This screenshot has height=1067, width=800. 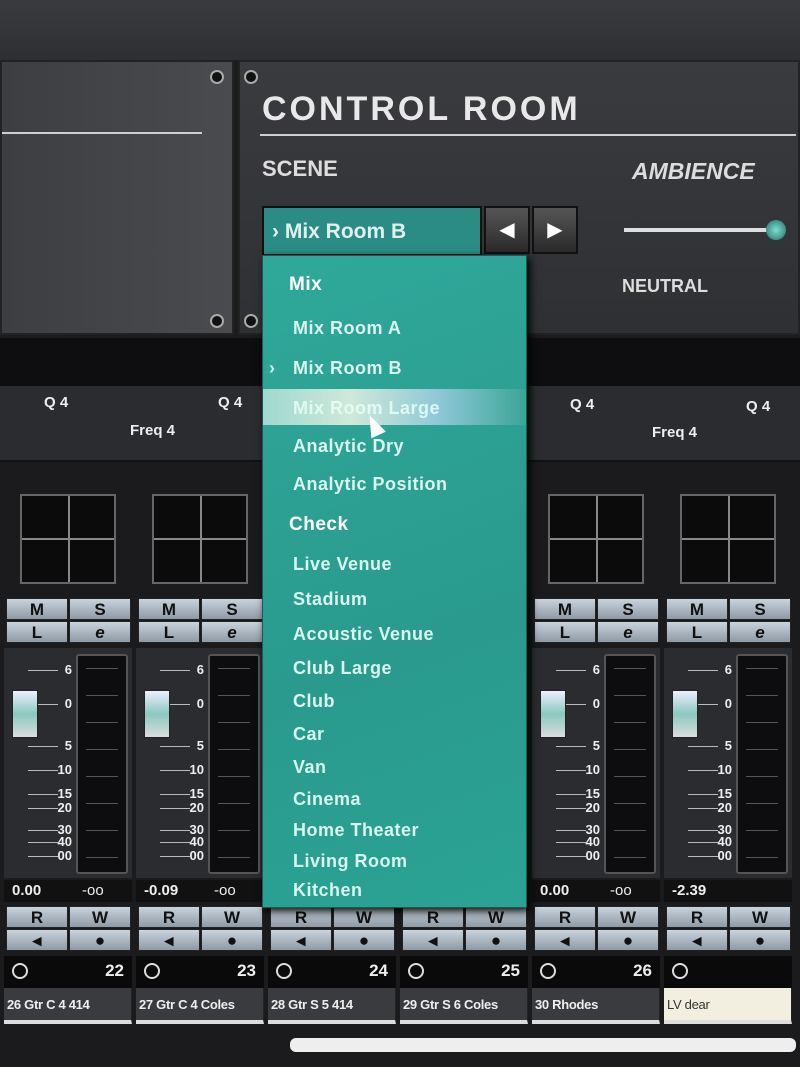 What do you see at coordinates (306, 284) in the screenshot?
I see `menu-item-label: Mix` at bounding box center [306, 284].